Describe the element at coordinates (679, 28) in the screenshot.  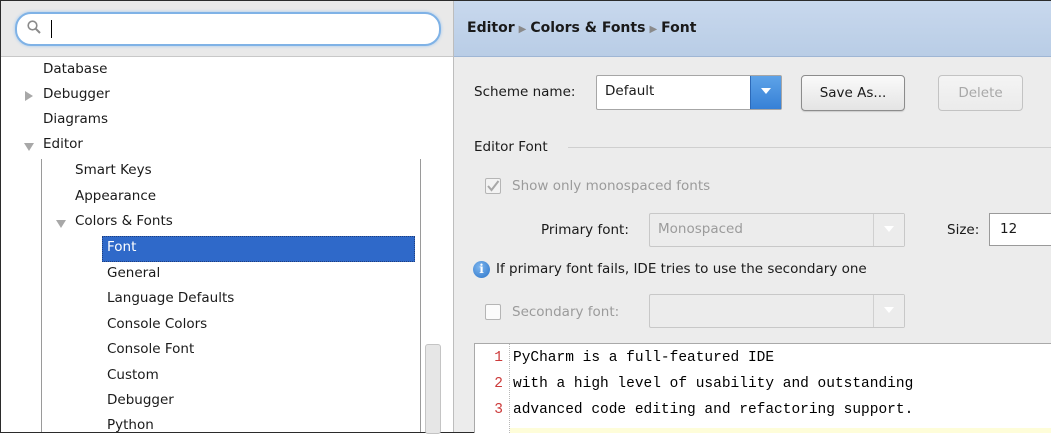
I see `breadcrumb-part: Font` at that location.